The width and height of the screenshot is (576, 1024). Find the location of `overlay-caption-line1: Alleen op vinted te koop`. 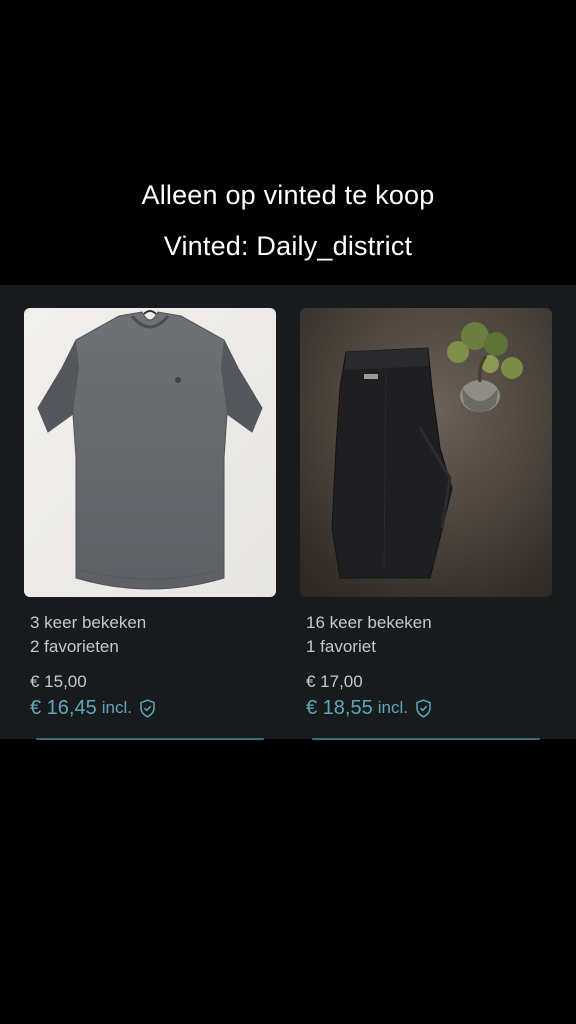

overlay-caption-line1: Alleen op vinted te koop is located at coordinates (288, 195).